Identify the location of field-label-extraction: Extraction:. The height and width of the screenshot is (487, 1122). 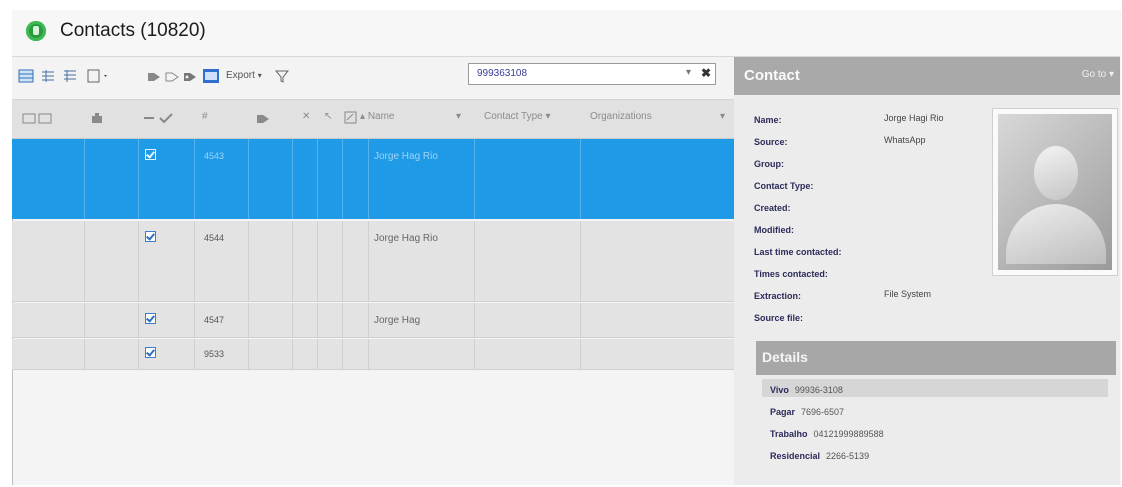
(778, 296).